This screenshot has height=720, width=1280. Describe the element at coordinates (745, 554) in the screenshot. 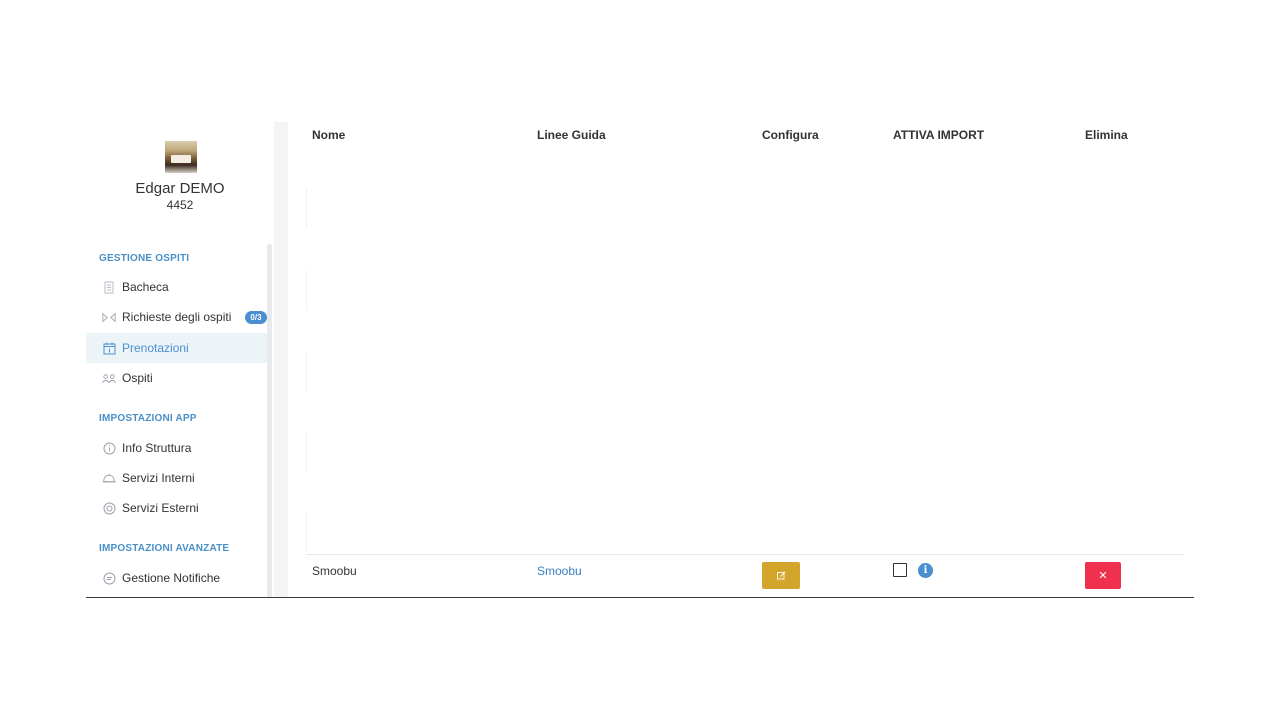

I see `row-separator` at that location.